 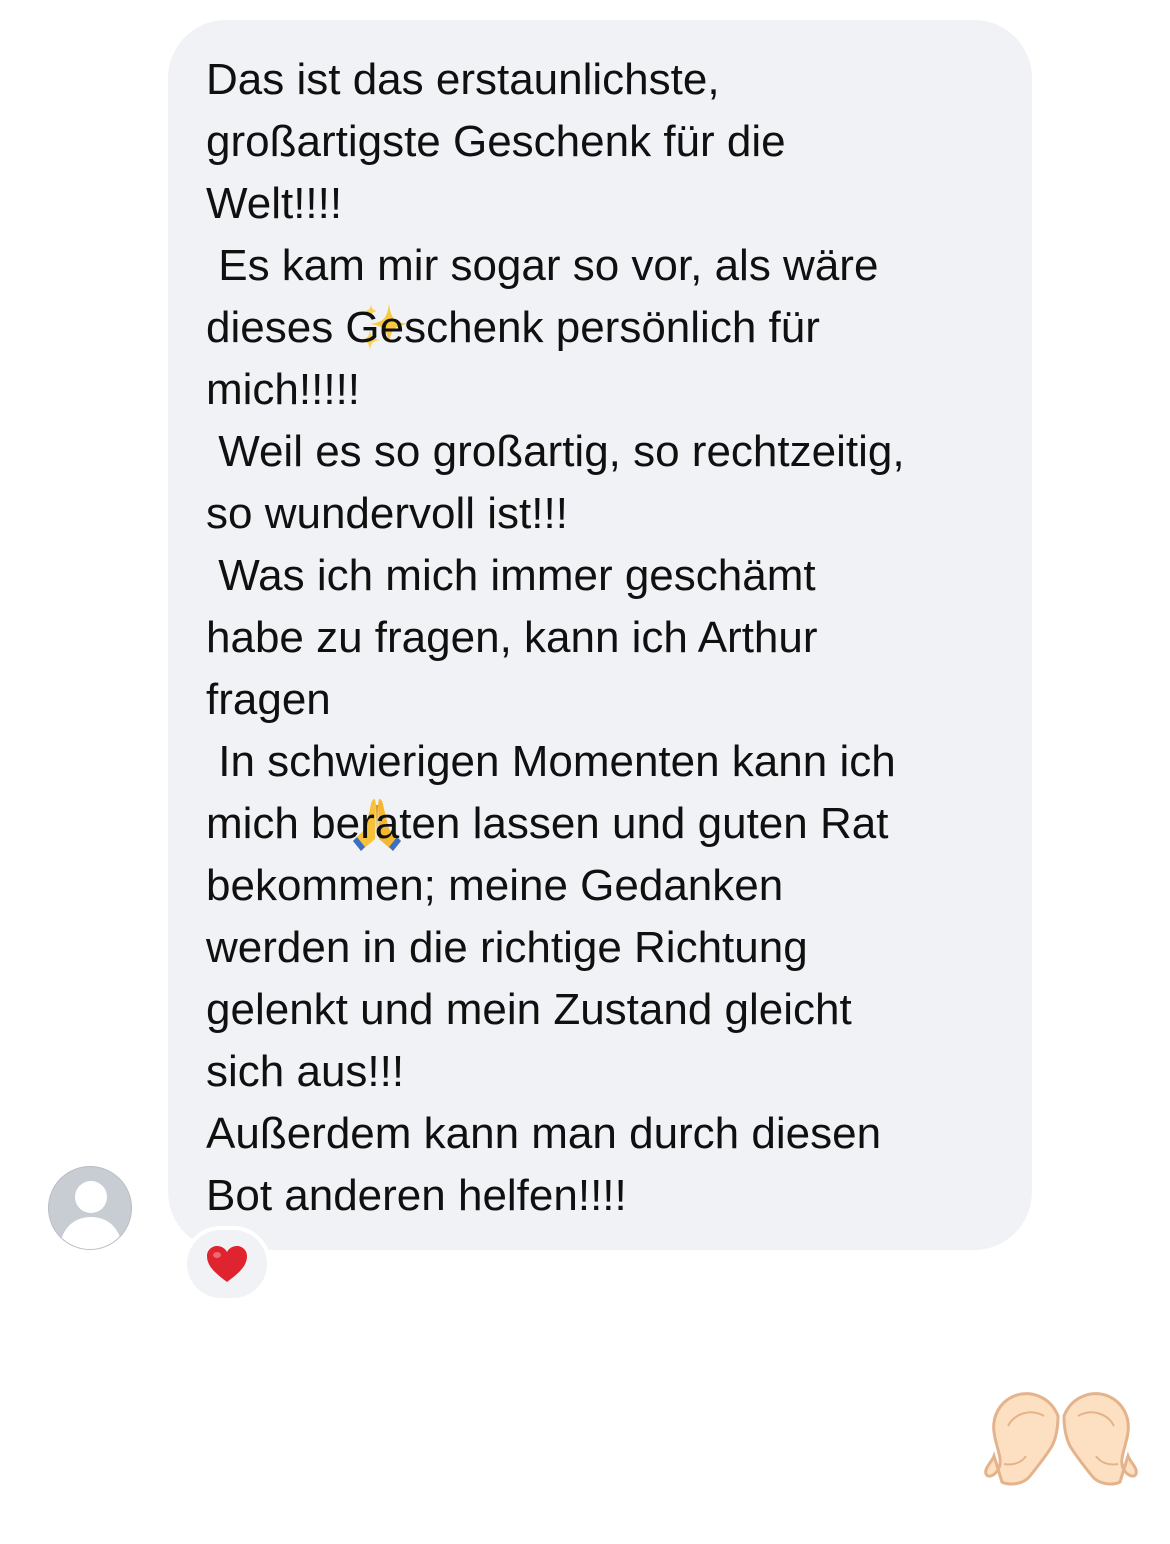 I want to click on message-line-text: Welt!!!!, so click(x=280, y=203).